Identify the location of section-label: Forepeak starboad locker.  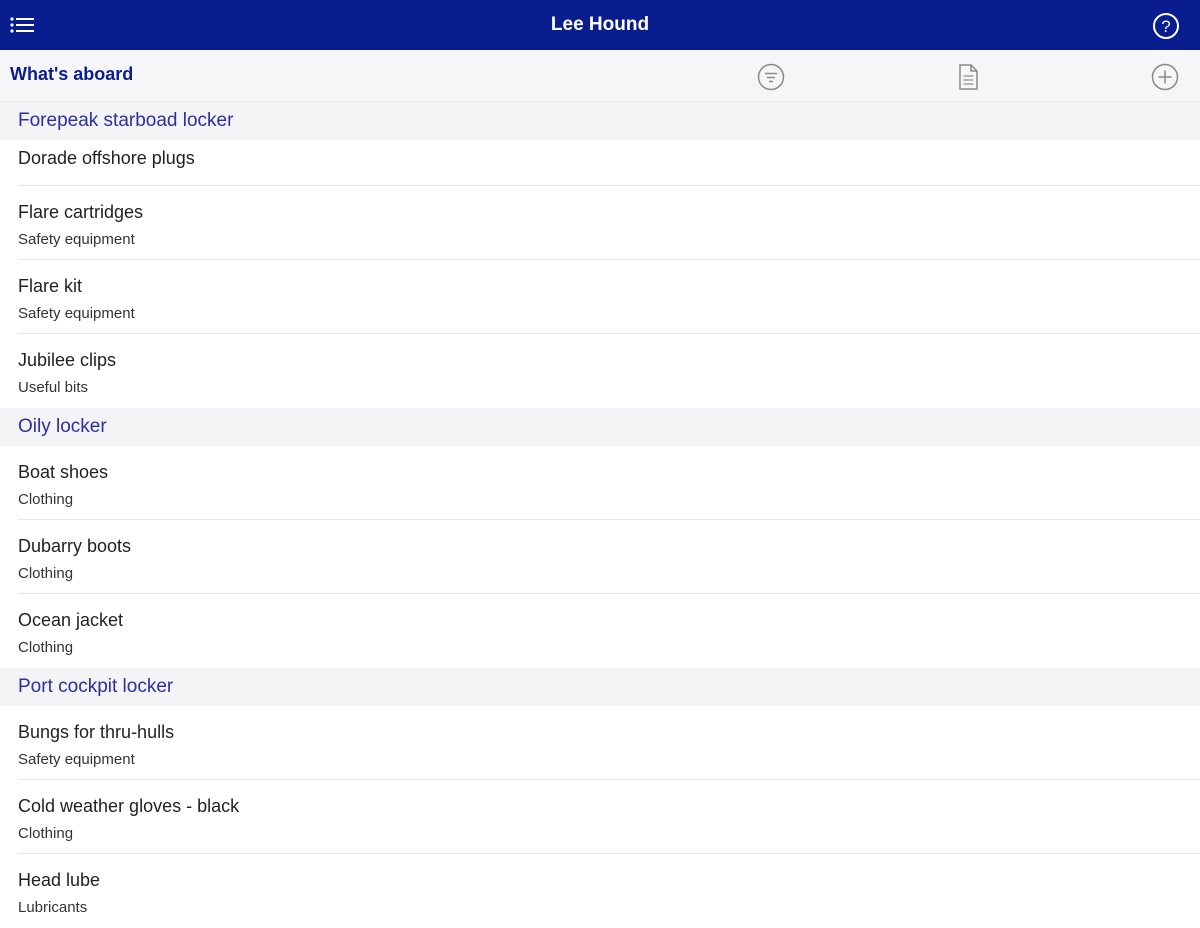
(126, 120).